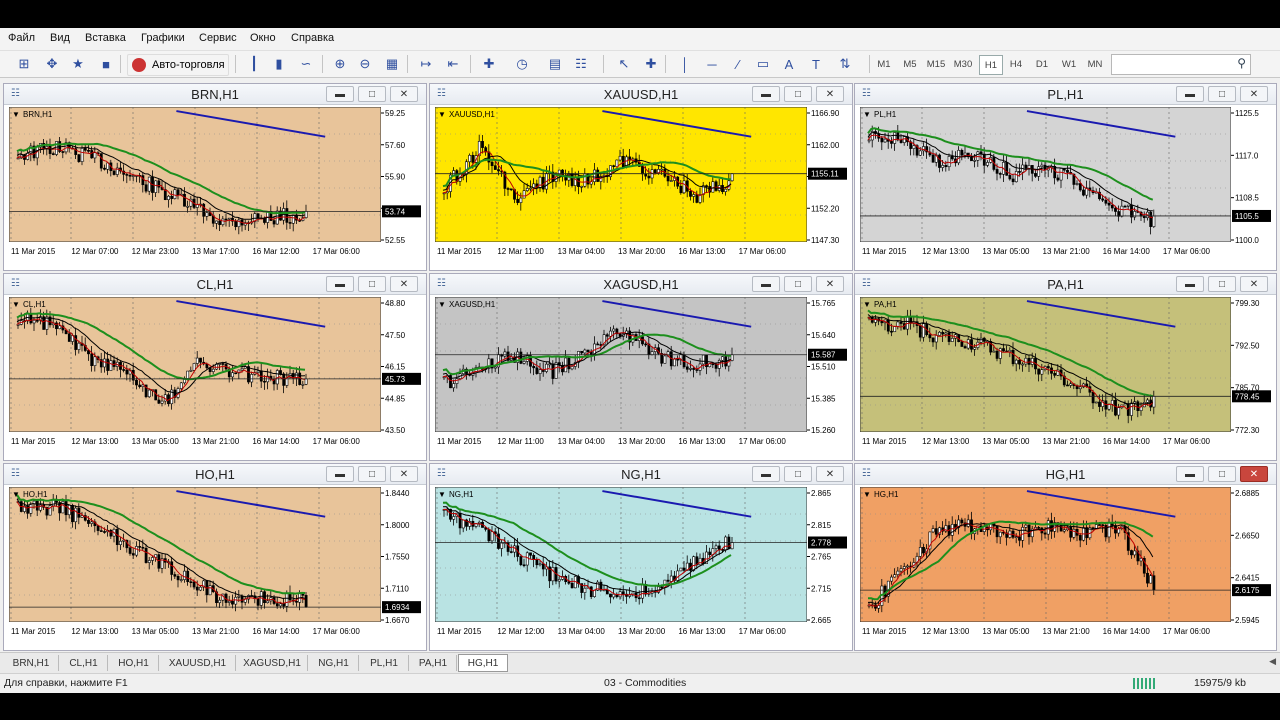 This screenshot has width=1280, height=720. What do you see at coordinates (1181, 64) in the screenshot?
I see `search-input: ⚲` at bounding box center [1181, 64].